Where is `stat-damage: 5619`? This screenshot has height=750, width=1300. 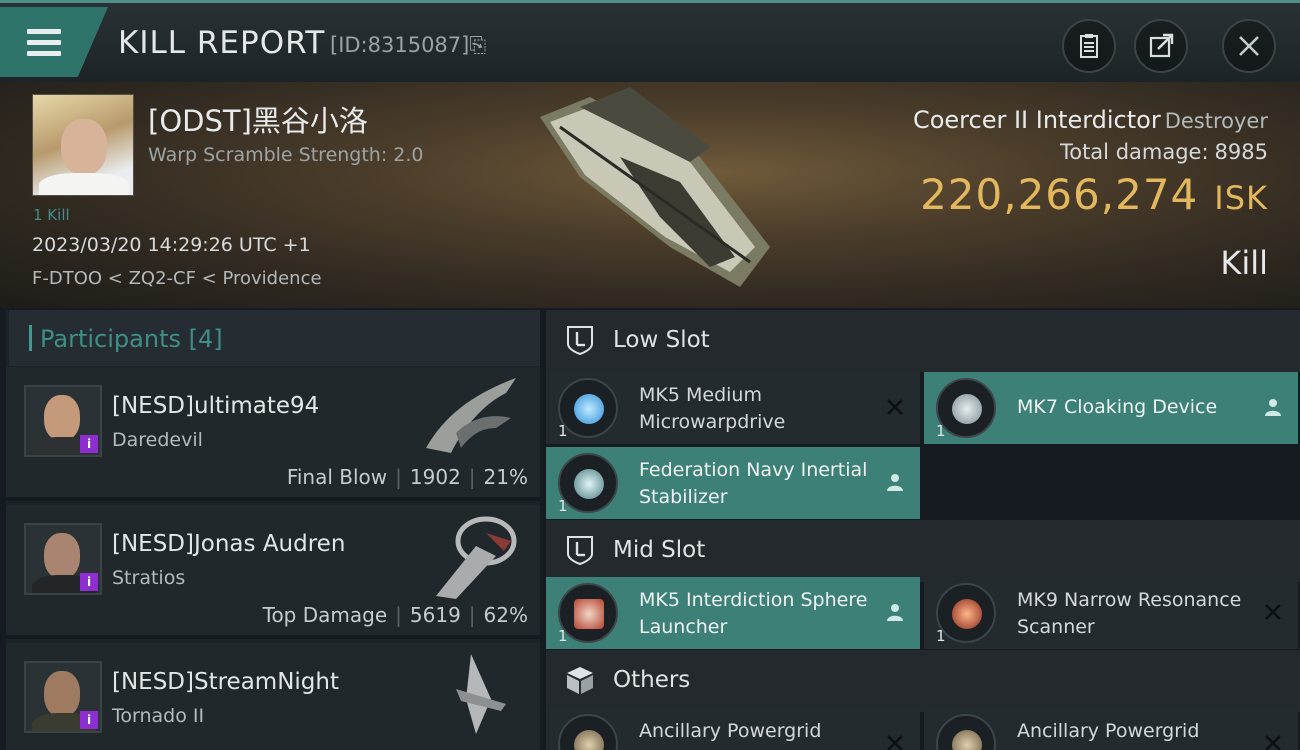 stat-damage: 5619 is located at coordinates (435, 615).